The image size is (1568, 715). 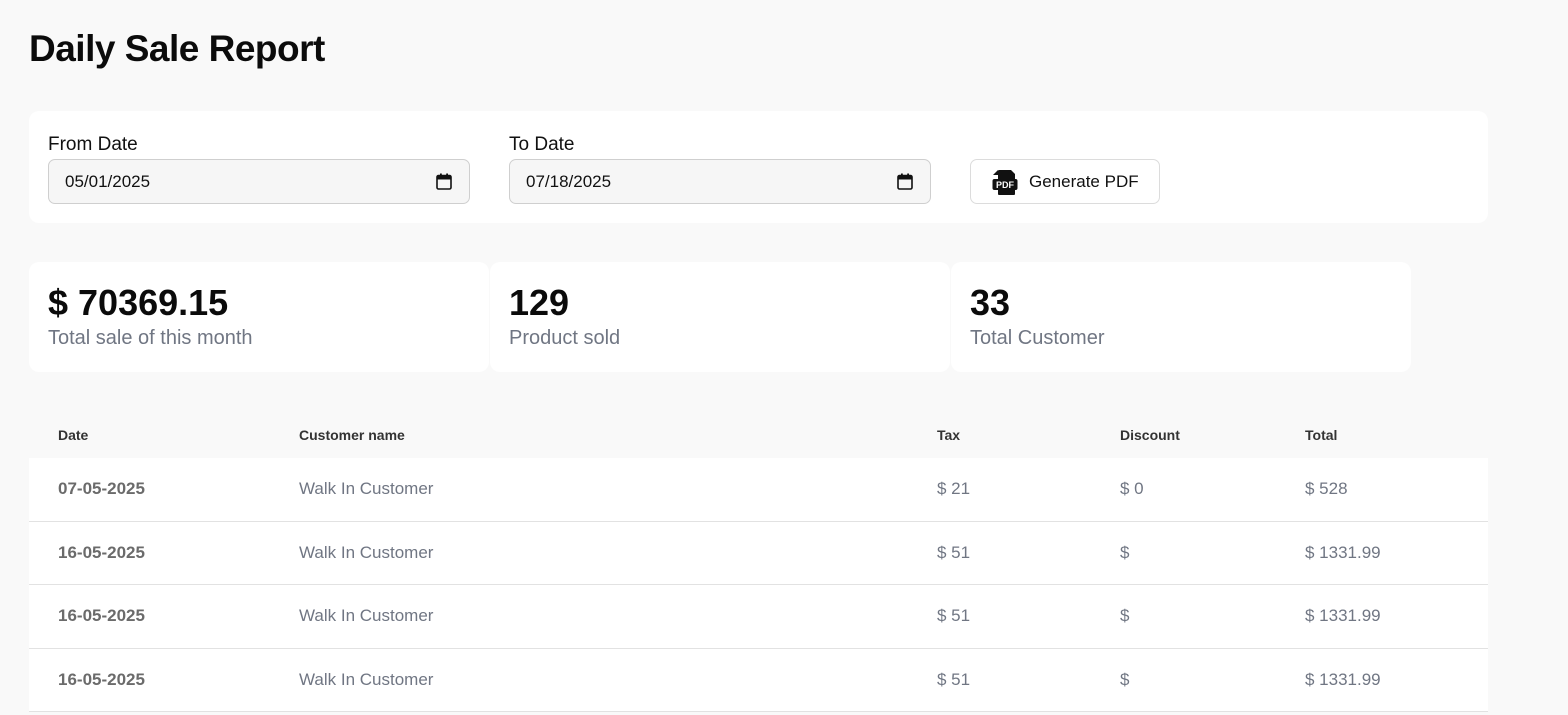 What do you see at coordinates (1181, 317) in the screenshot?
I see `total-customer-card: 33 Total Customer` at bounding box center [1181, 317].